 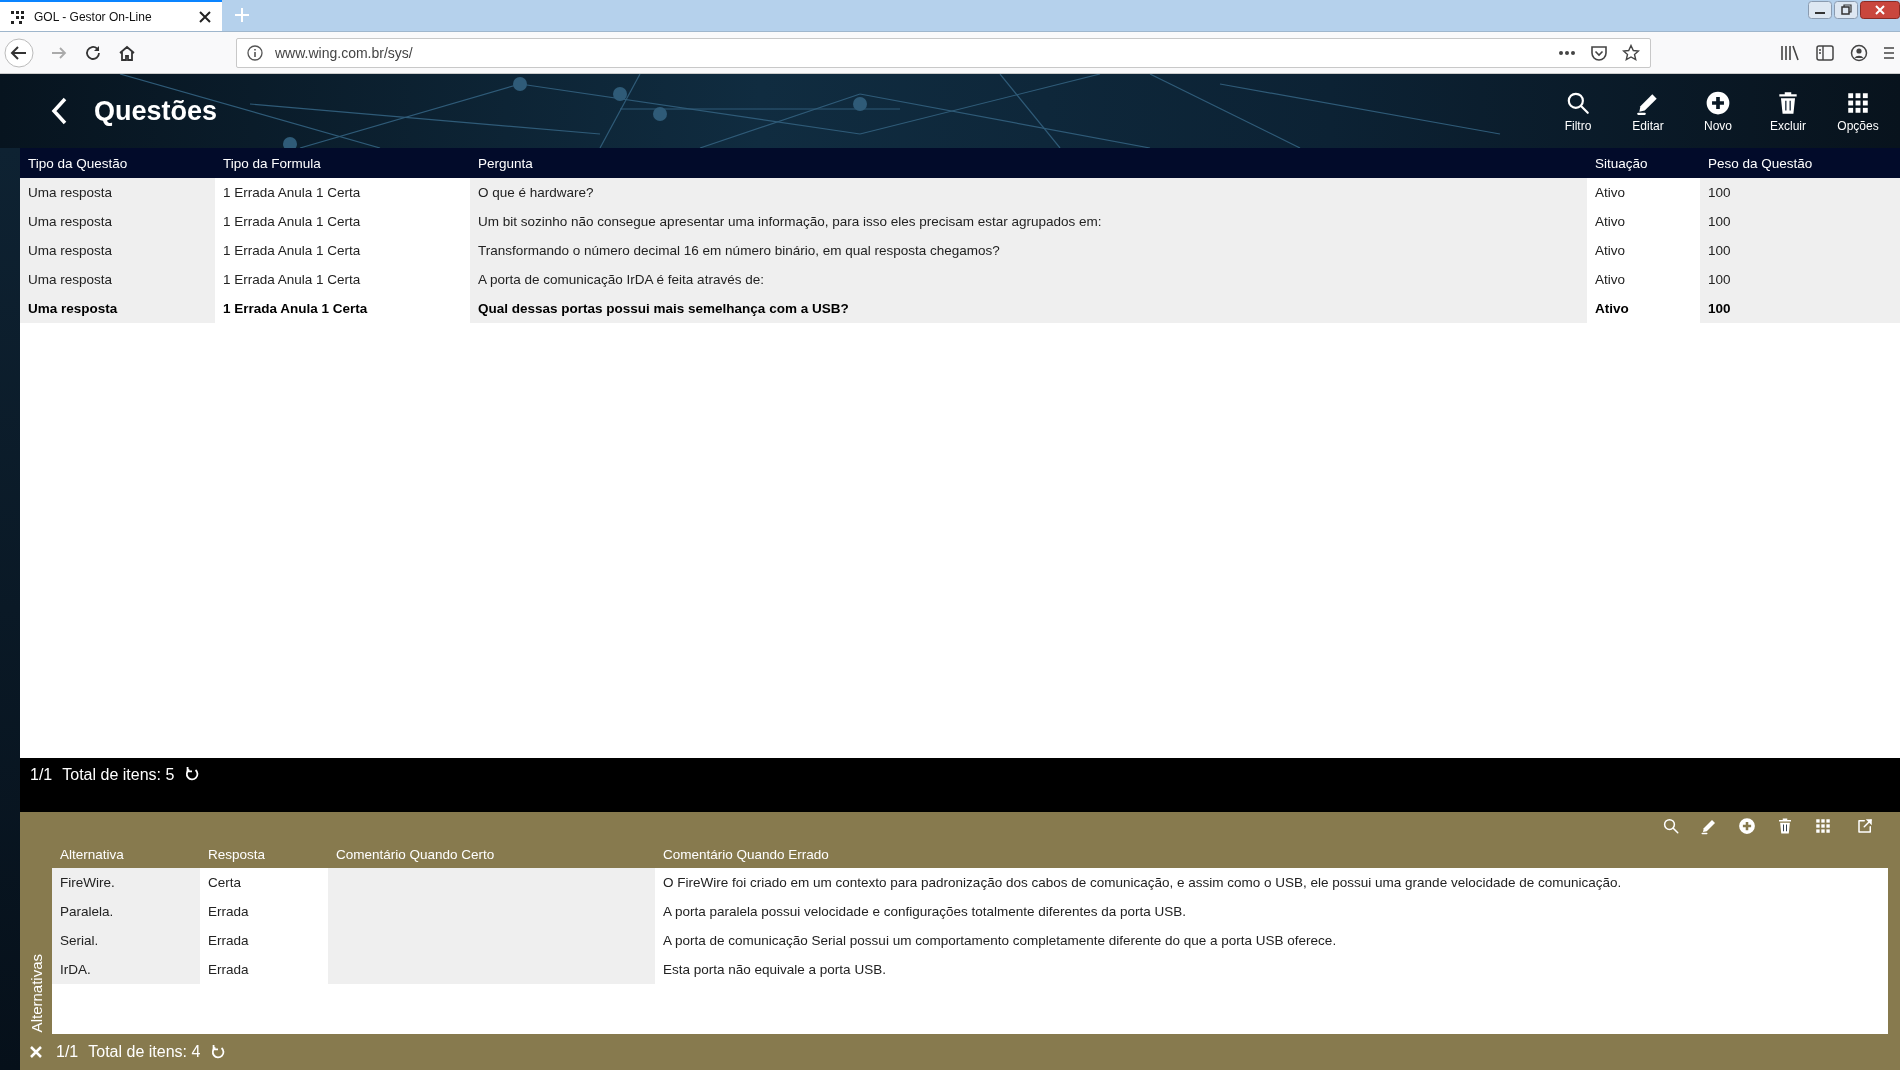 I want to click on more-dots-icon, so click(x=1567, y=52).